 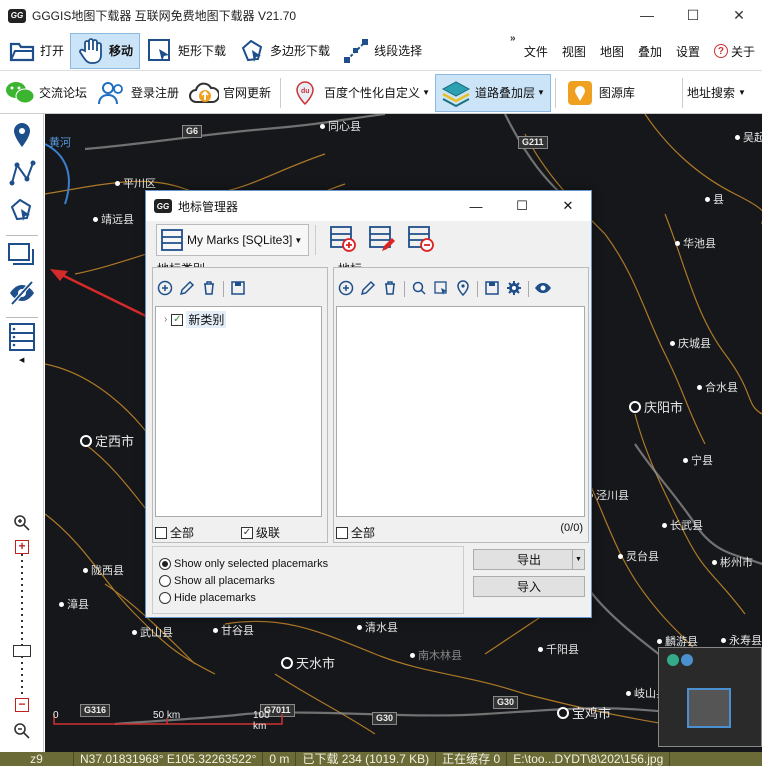 What do you see at coordinates (247, 532) in the screenshot?
I see `cascade-checkbox: ✓` at bounding box center [247, 532].